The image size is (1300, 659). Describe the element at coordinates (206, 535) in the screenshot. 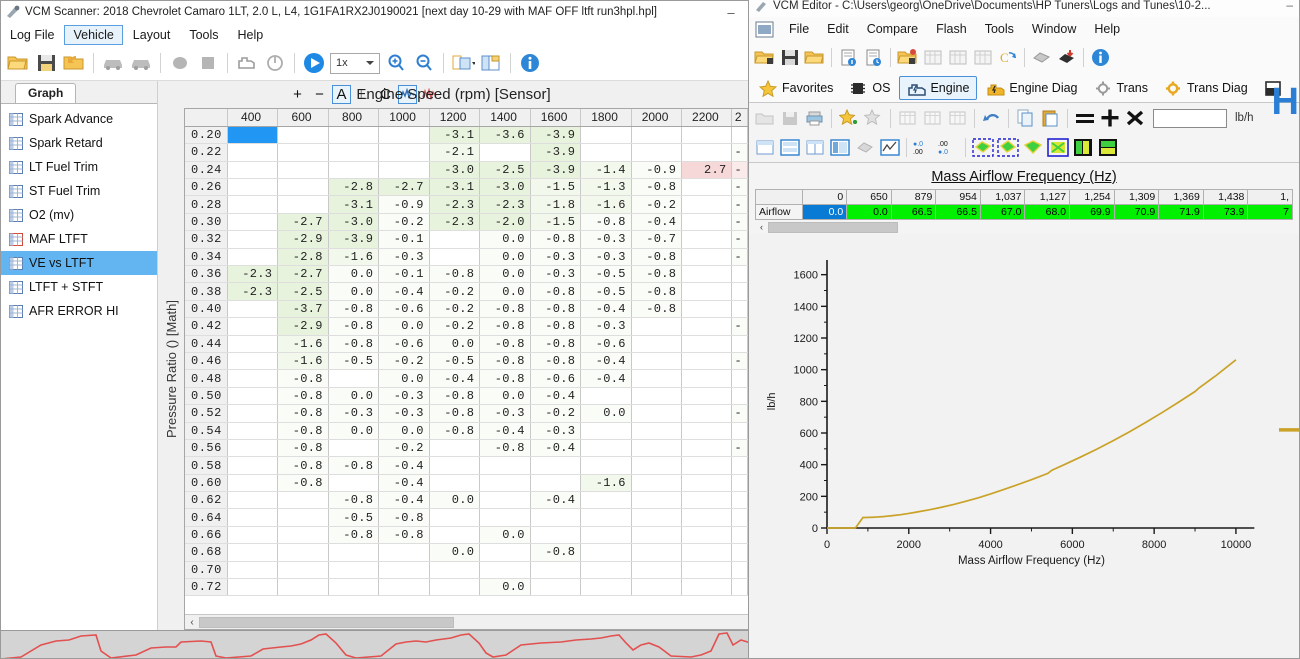

I see `ve-grid-row-header: 0.66` at that location.